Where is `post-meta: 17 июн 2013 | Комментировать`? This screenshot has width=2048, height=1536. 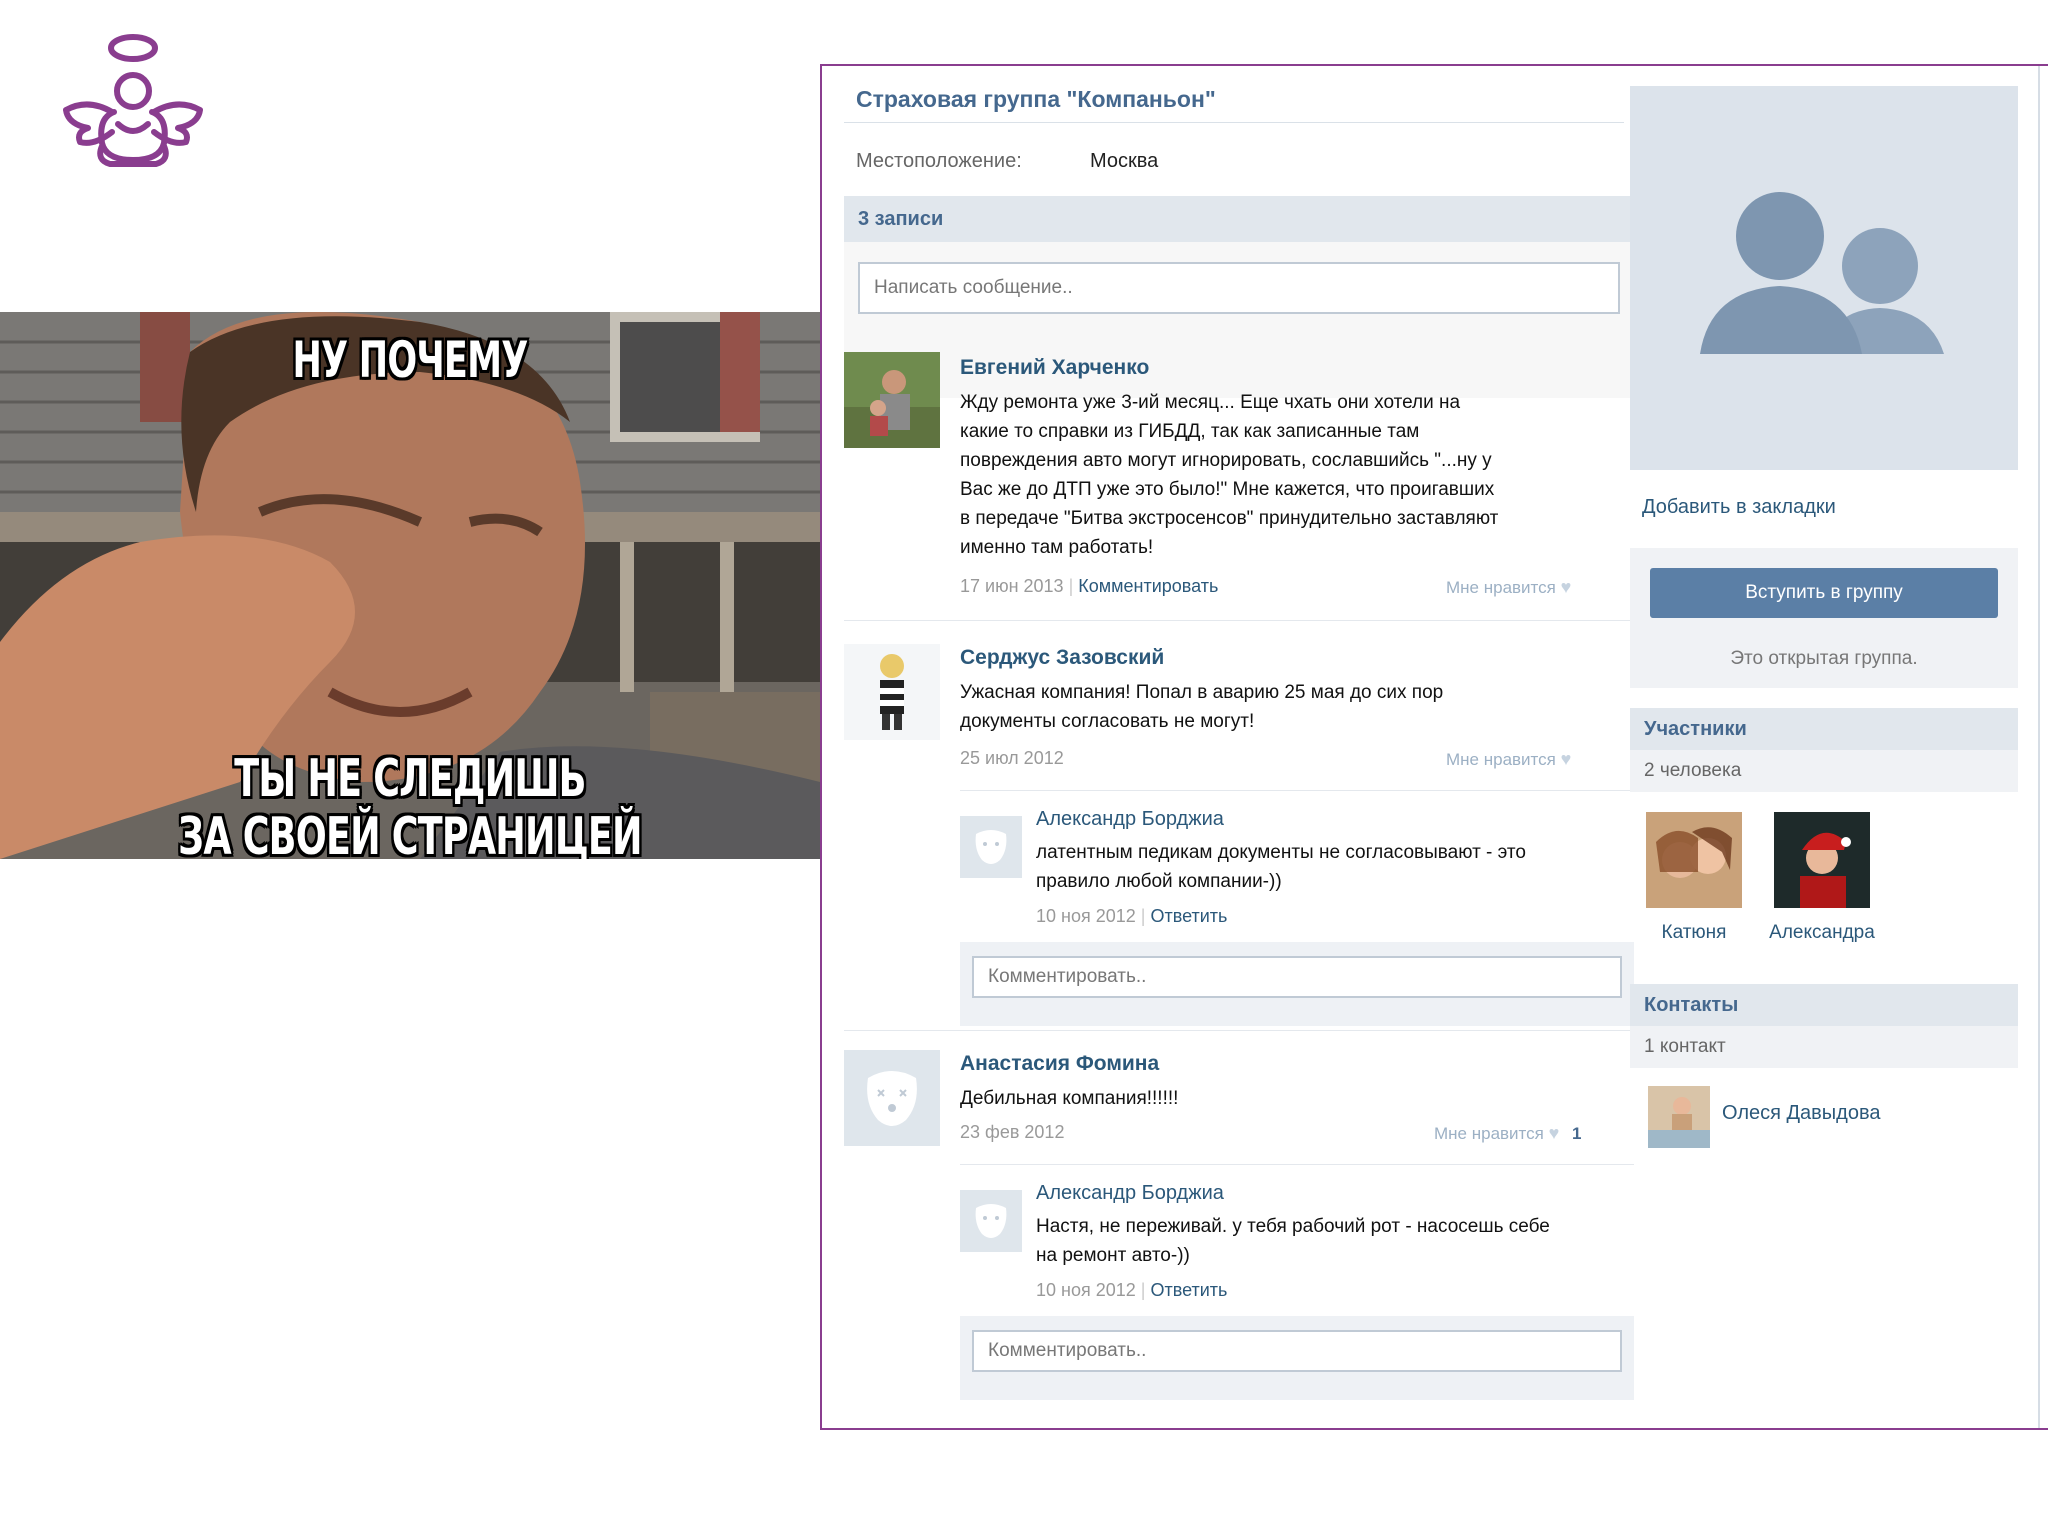
post-meta: 17 июн 2013 | Комментировать is located at coordinates (1089, 586).